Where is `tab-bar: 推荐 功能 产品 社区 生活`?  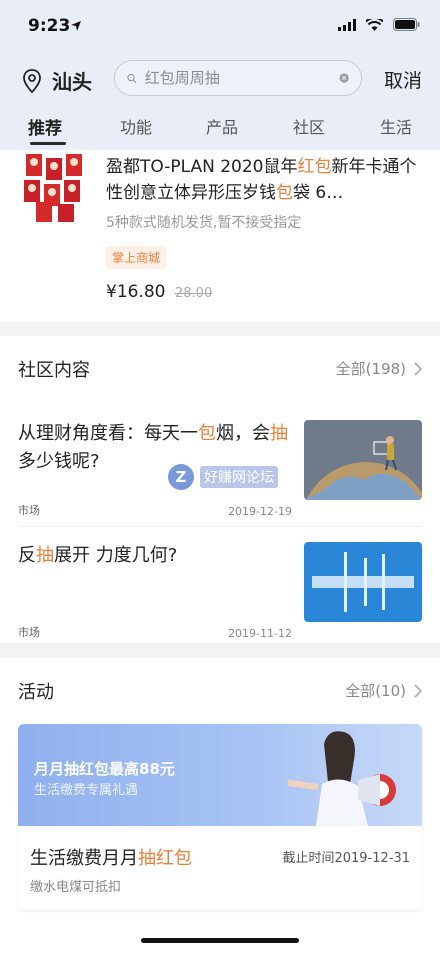
tab-bar: 推荐 功能 产品 社区 生活 is located at coordinates (220, 131).